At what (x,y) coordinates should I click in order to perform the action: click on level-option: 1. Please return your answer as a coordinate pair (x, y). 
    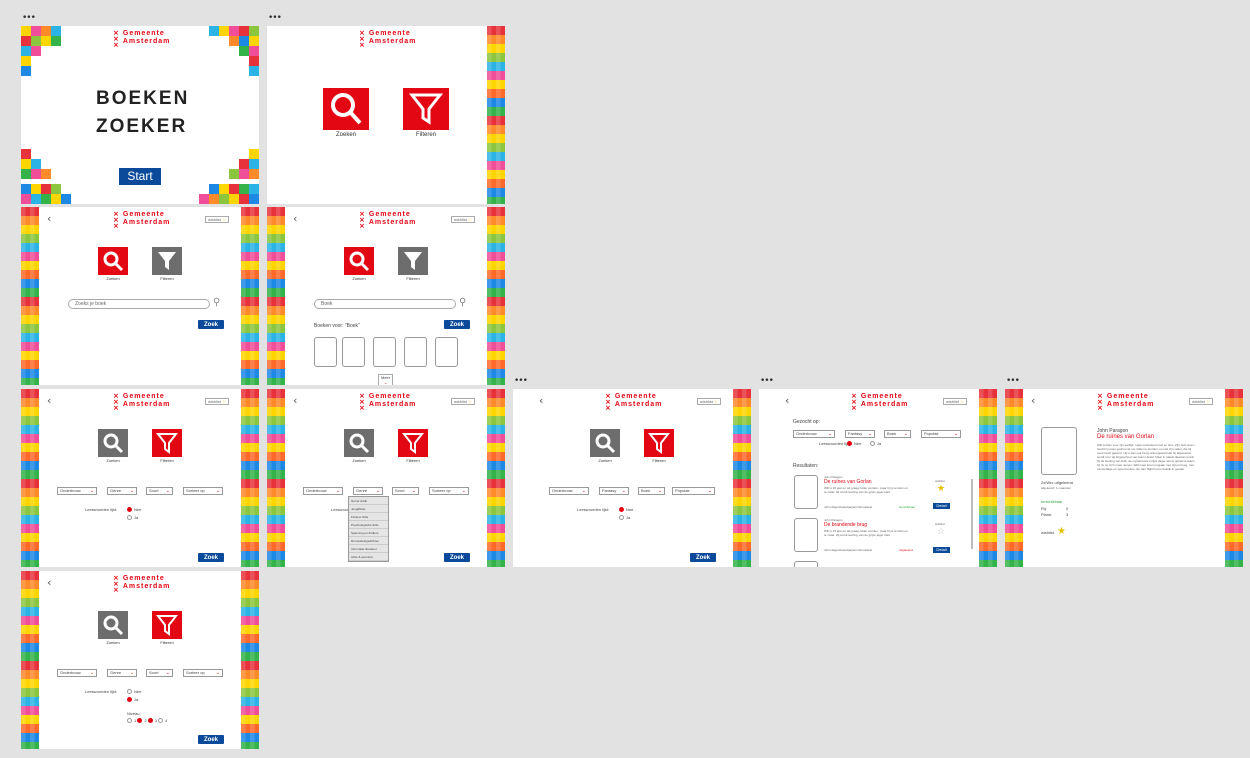
    Looking at the image, I should click on (131, 721).